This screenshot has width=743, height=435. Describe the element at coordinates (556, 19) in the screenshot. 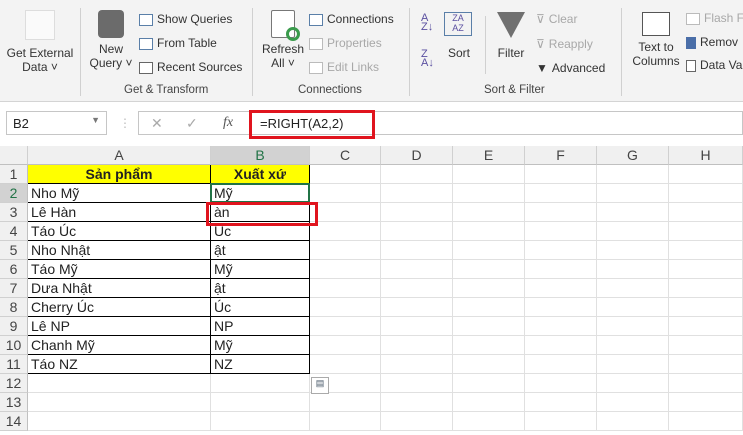

I see `clear-button: ⊽ Clear` at that location.